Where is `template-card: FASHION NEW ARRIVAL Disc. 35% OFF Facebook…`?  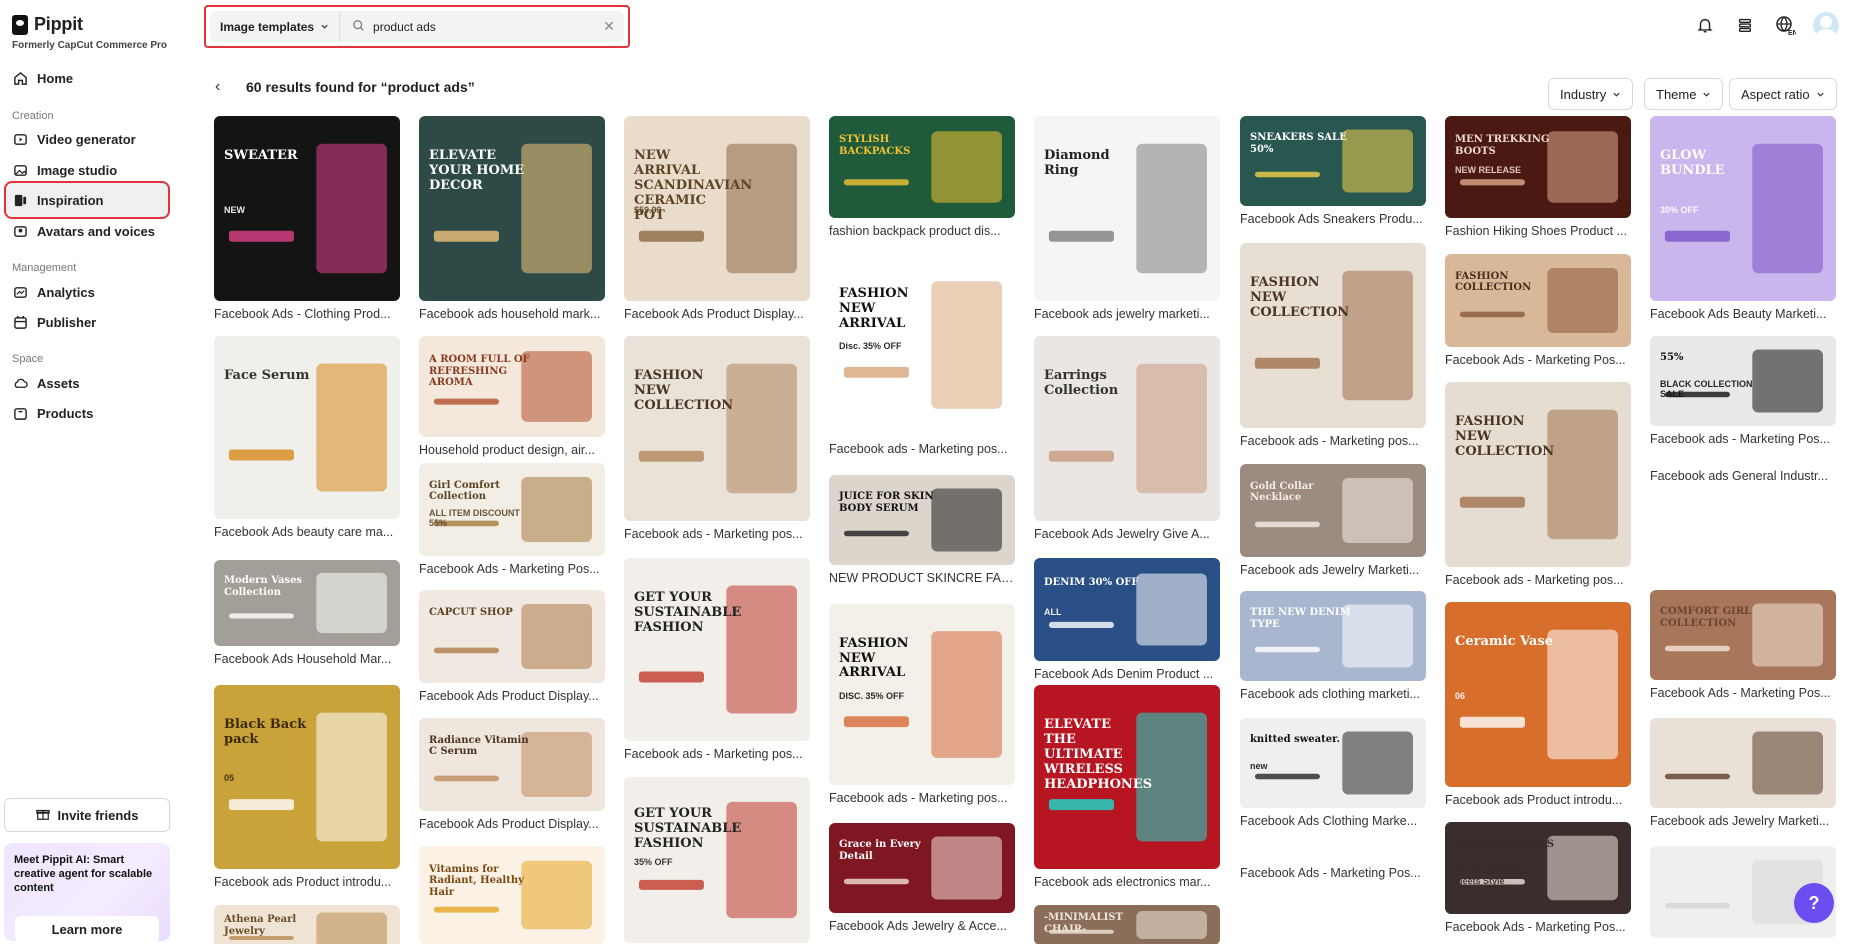
template-card: FASHION NEW ARRIVAL Disc. 35% OFF Facebook… is located at coordinates (922, 356).